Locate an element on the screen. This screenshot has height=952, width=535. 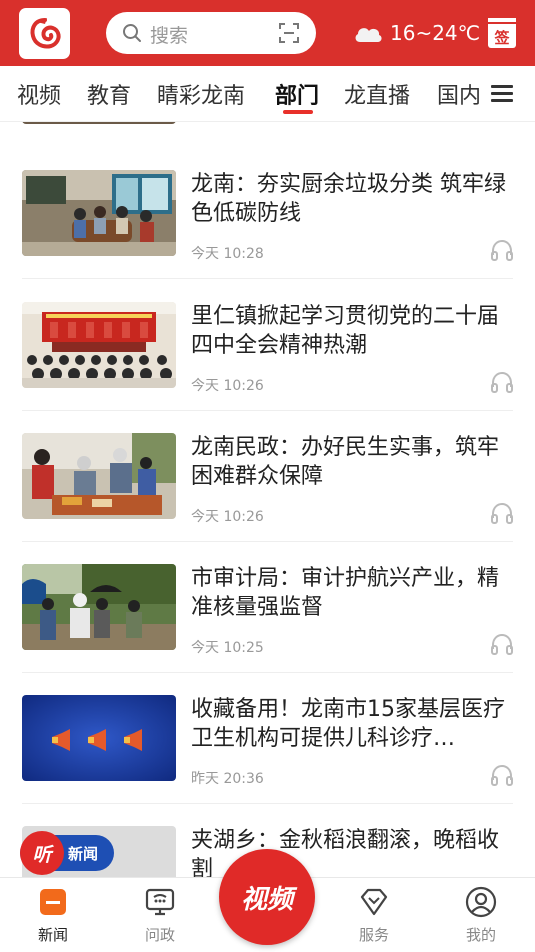
weather-widget: 16~24℃ is located at coordinates (416, 33).